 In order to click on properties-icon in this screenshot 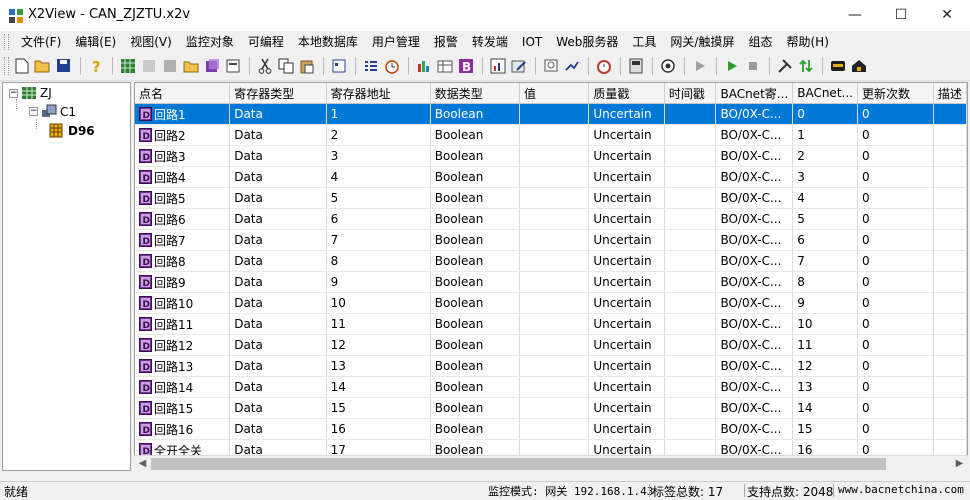, I will do `click(232, 65)`.